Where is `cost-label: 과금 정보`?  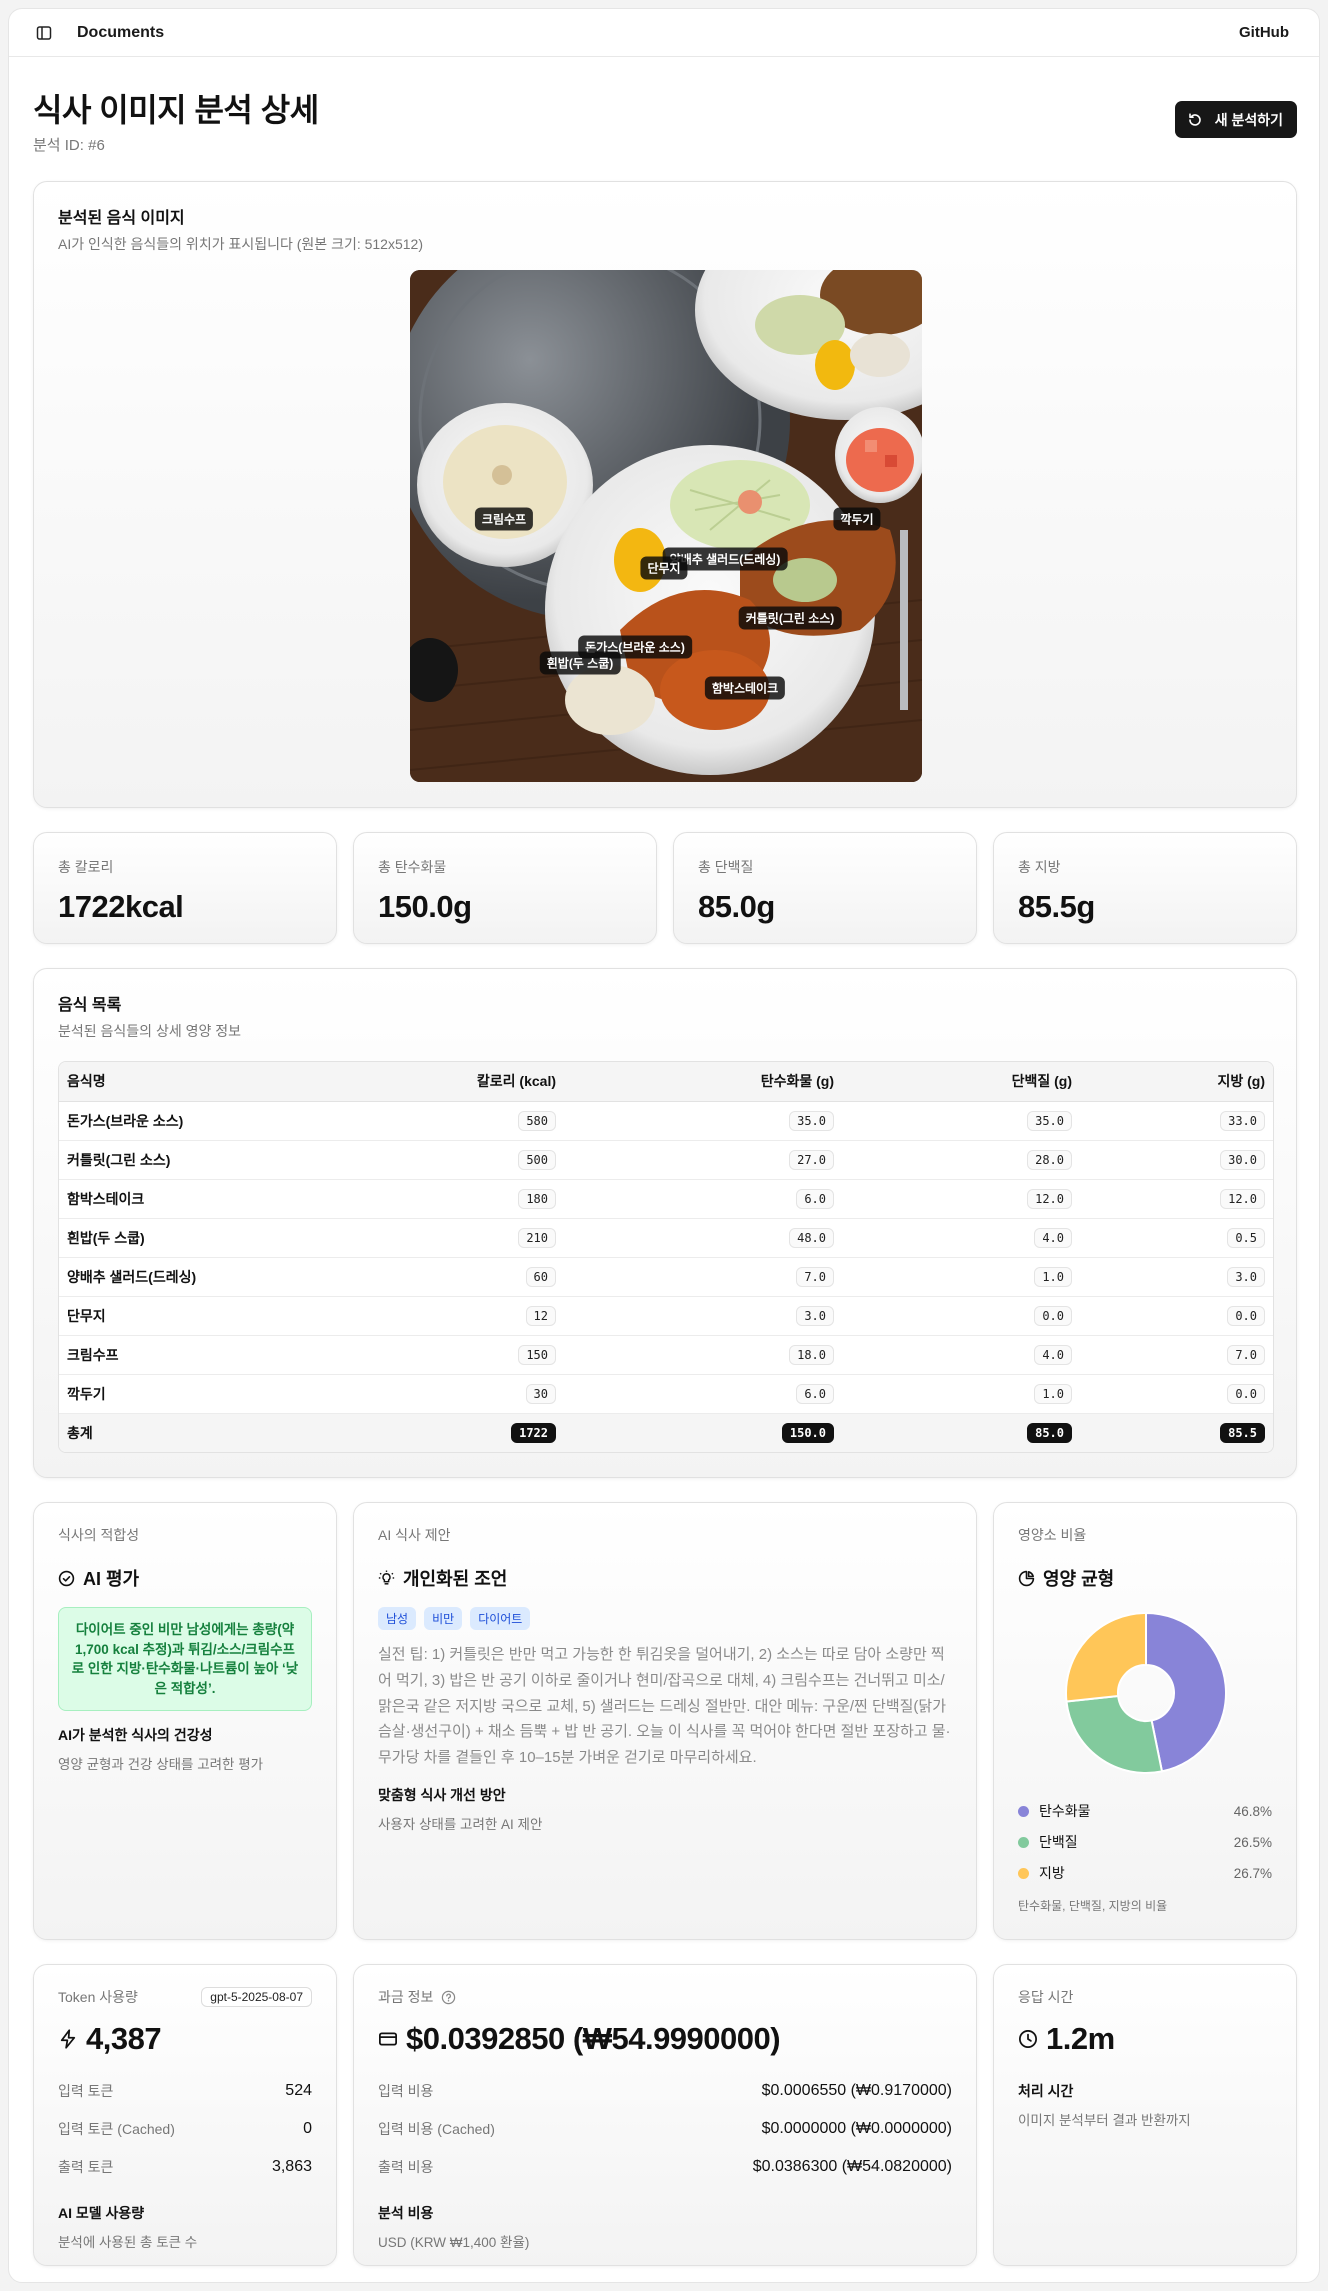 cost-label: 과금 정보 is located at coordinates (406, 1997).